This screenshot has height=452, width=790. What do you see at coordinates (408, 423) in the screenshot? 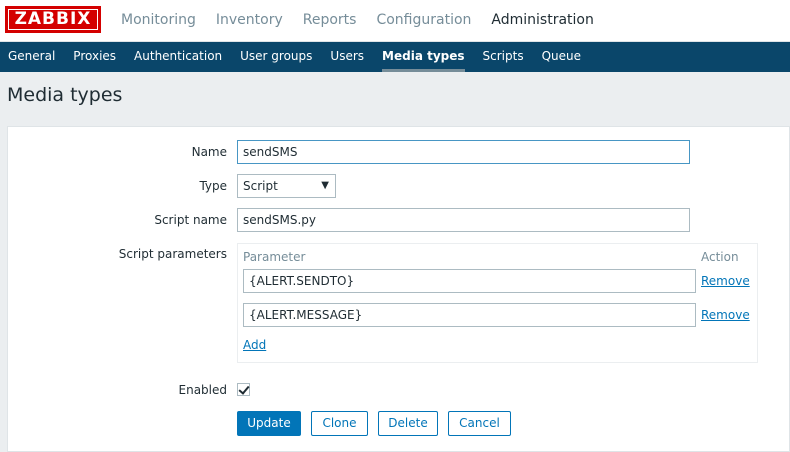
I see `delete-button: Delete` at bounding box center [408, 423].